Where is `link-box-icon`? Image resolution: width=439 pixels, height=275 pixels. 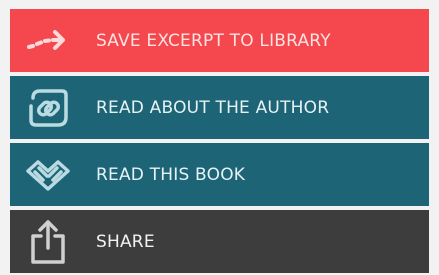 link-box-icon is located at coordinates (48, 108).